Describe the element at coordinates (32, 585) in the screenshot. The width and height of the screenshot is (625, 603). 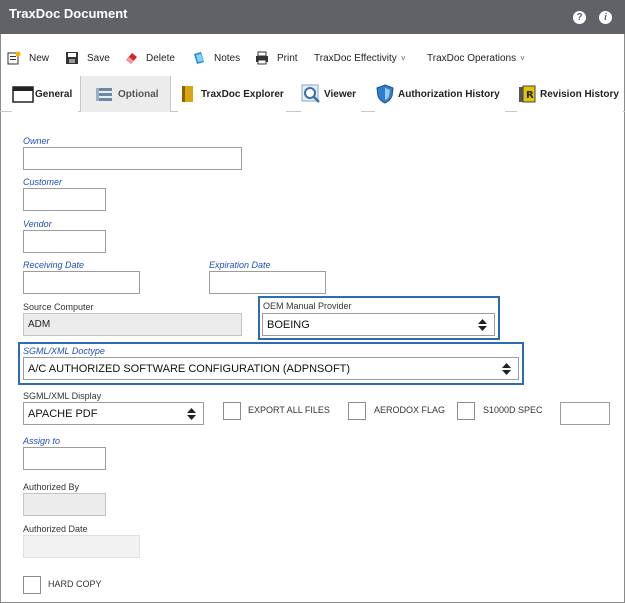
I see `hard-copy-checkbox` at that location.